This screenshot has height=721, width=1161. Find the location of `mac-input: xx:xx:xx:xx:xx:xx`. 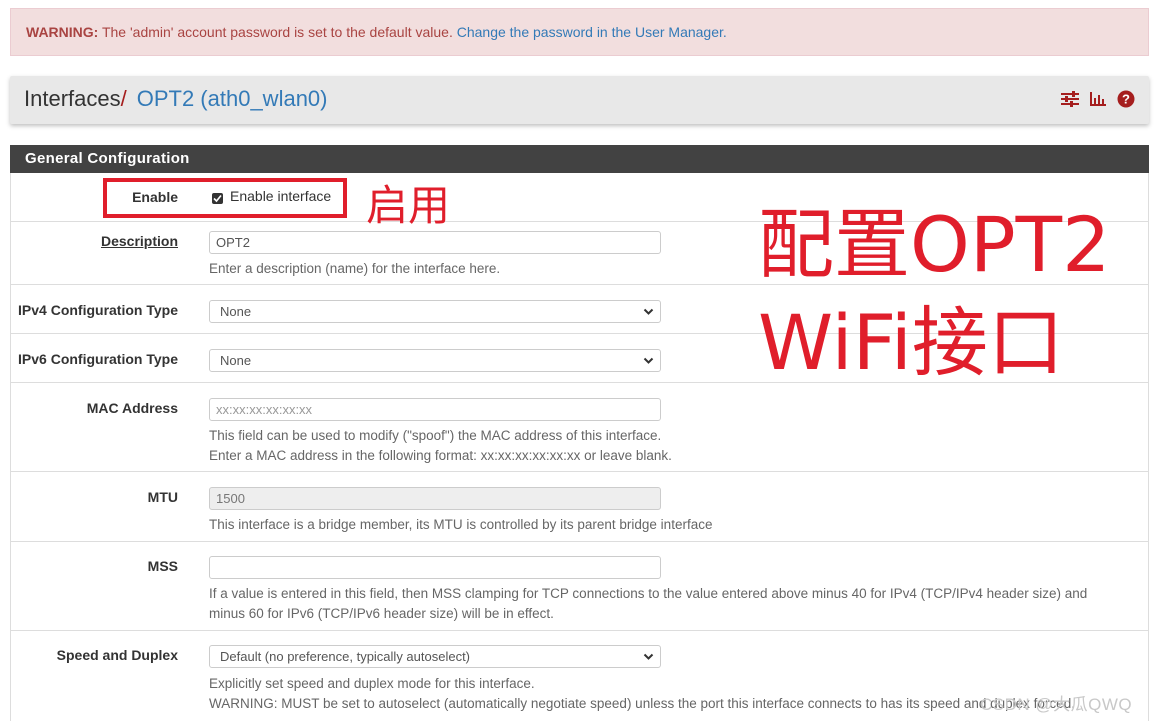

mac-input: xx:xx:xx:xx:xx:xx is located at coordinates (435, 409).